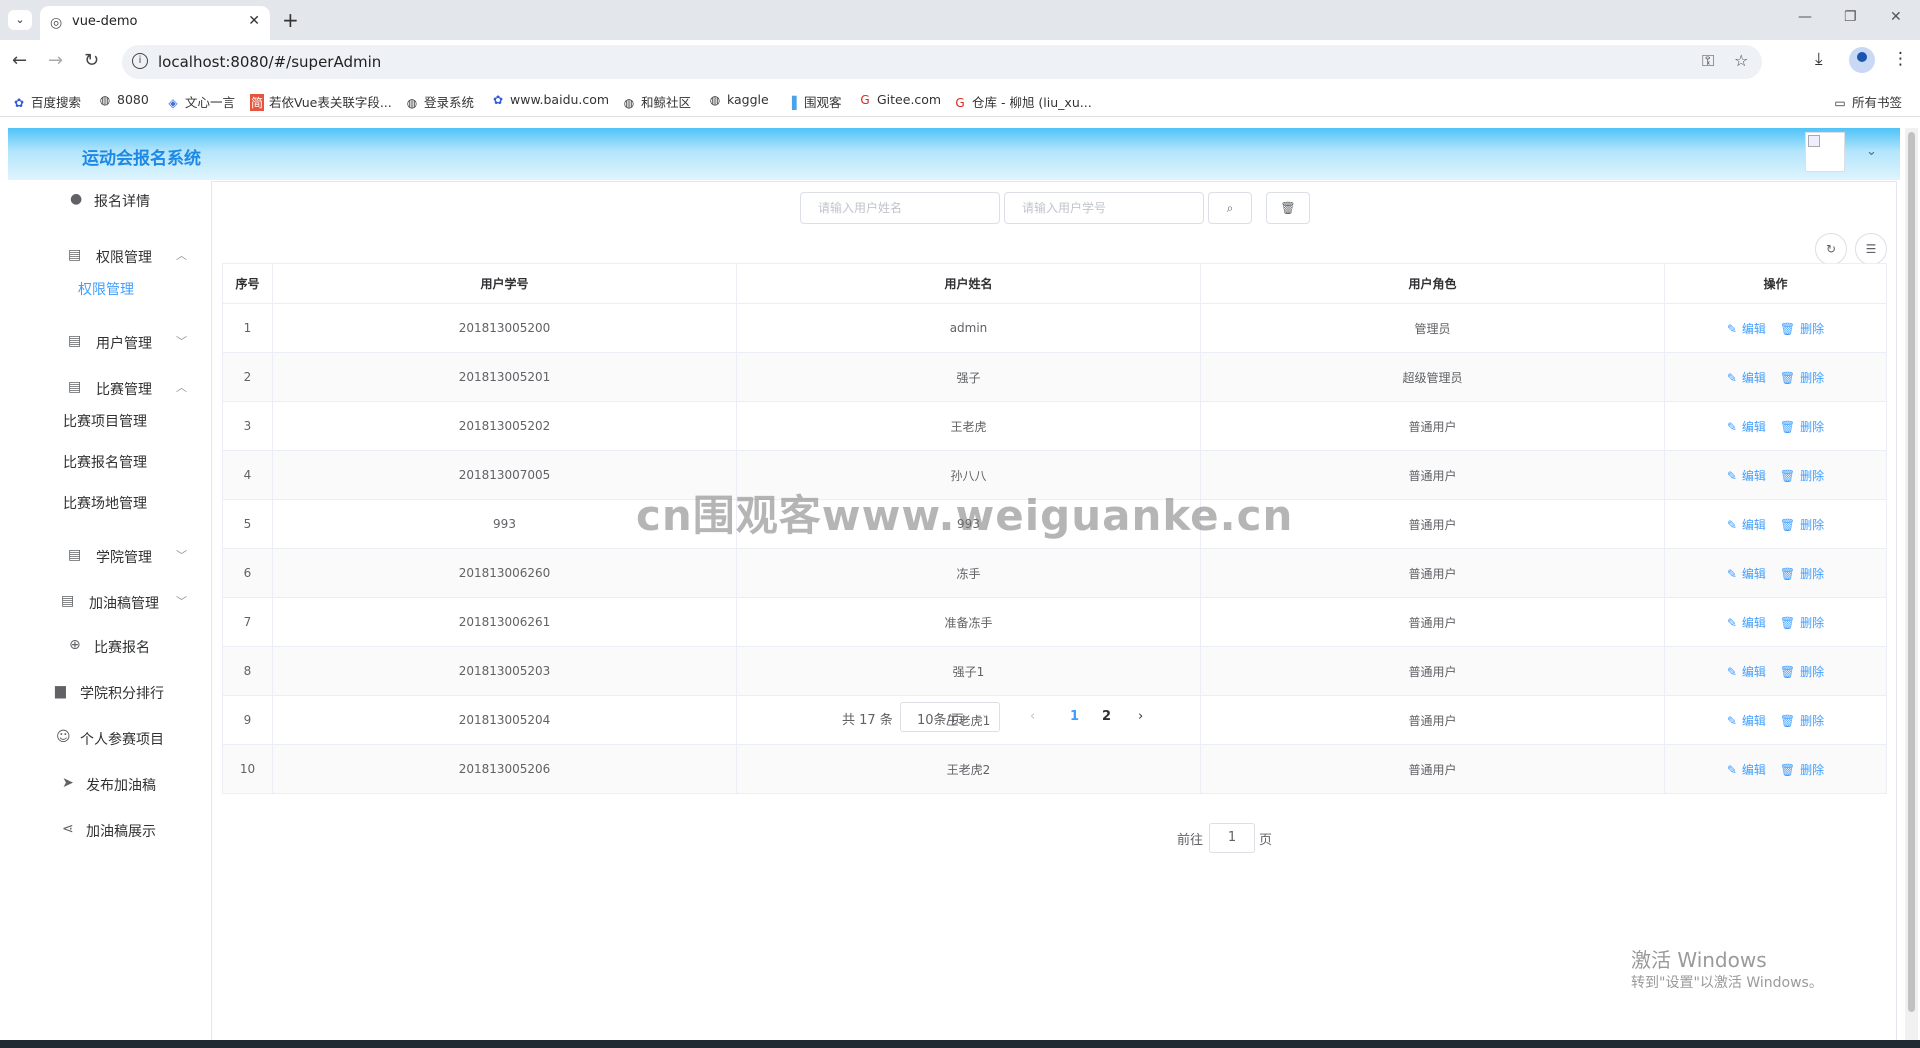 The height and width of the screenshot is (1048, 1920). What do you see at coordinates (1911, 572) in the screenshot?
I see `scrollbar-thumb` at bounding box center [1911, 572].